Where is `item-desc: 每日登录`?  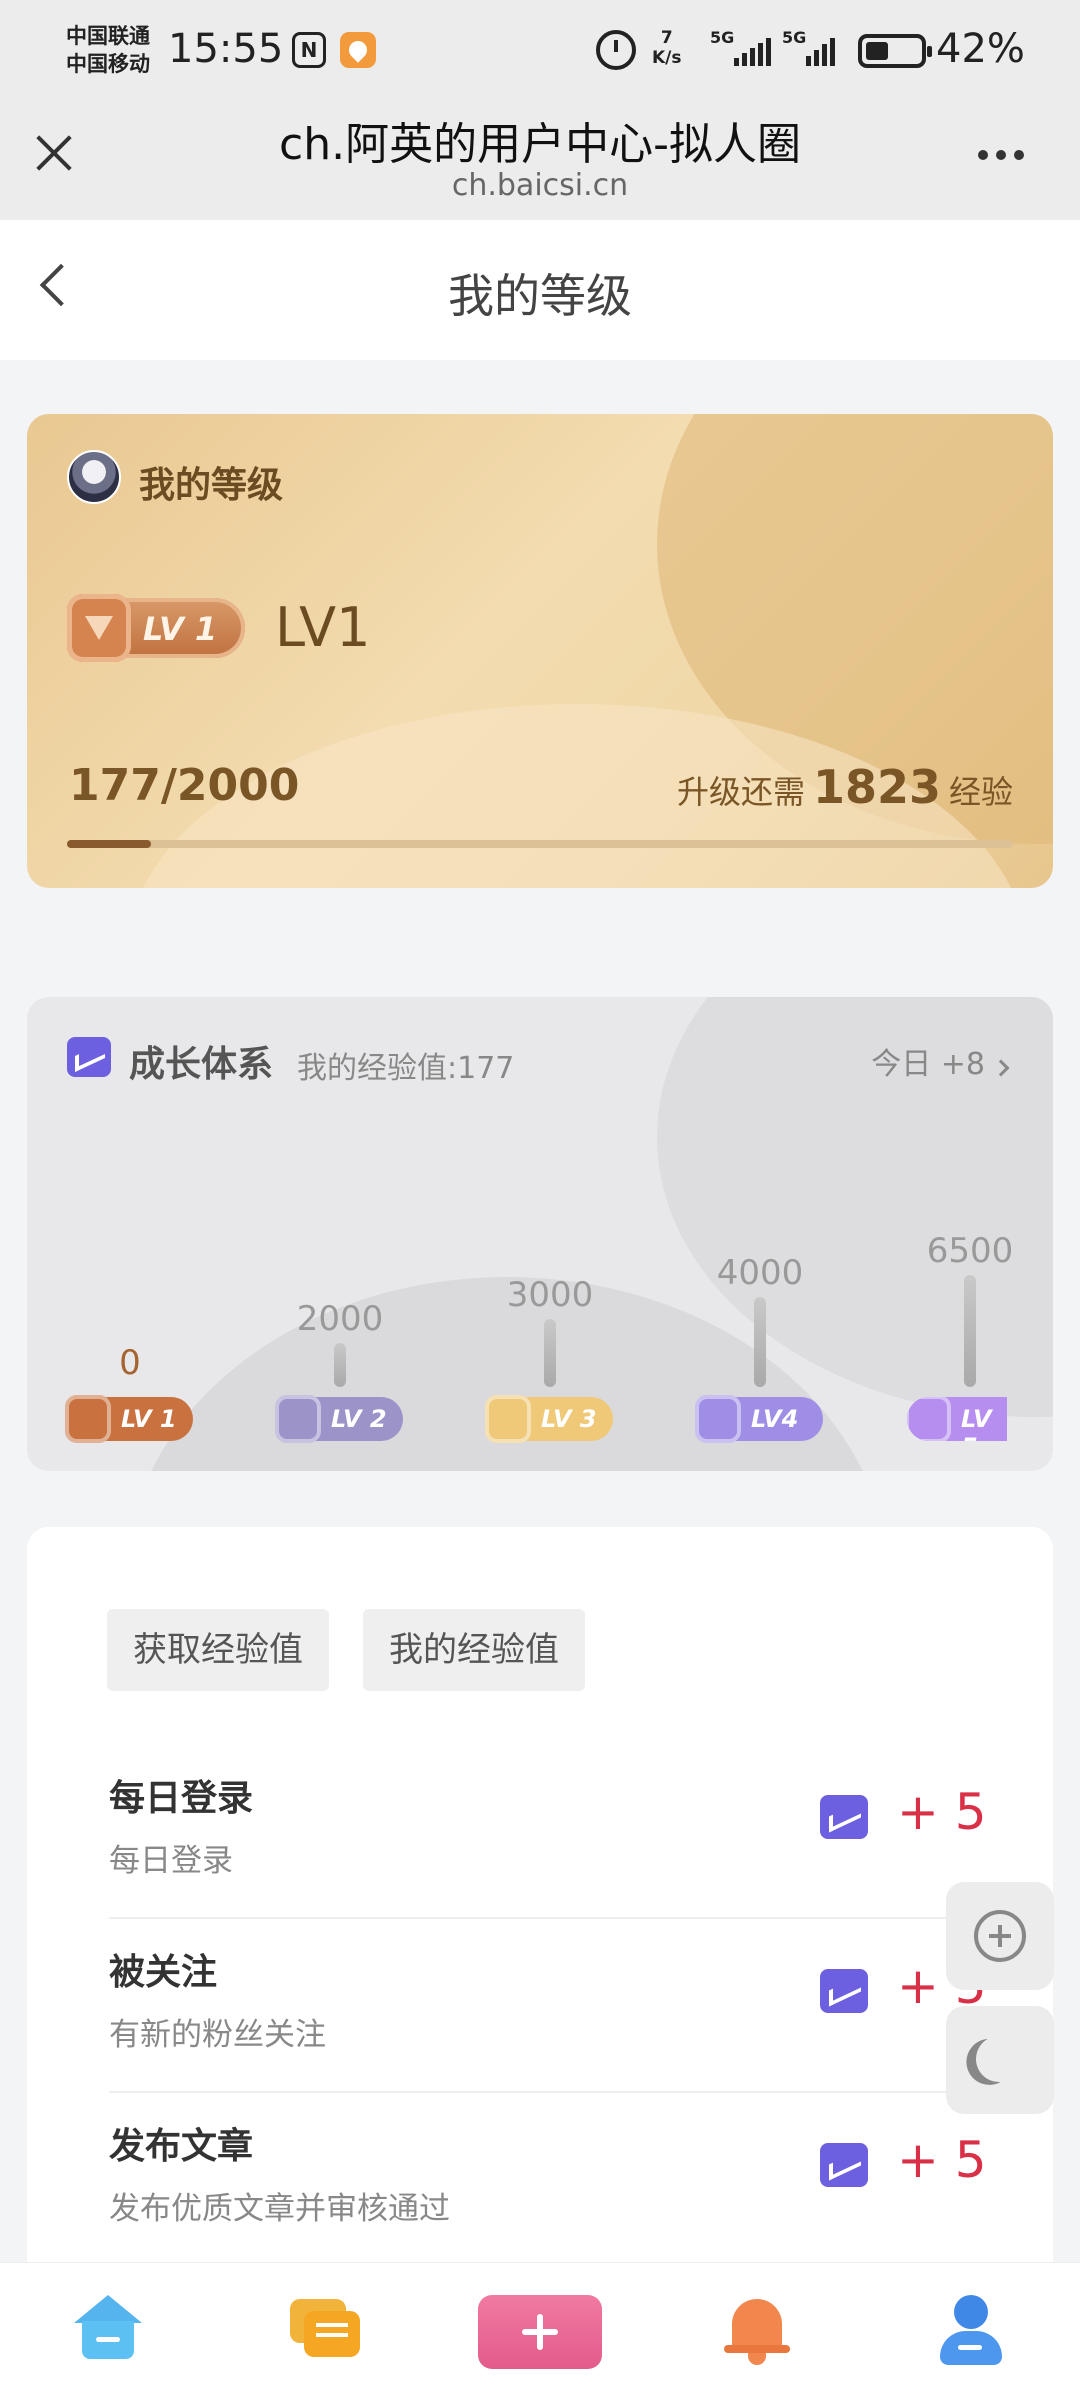 item-desc: 每日登录 is located at coordinates (171, 1861).